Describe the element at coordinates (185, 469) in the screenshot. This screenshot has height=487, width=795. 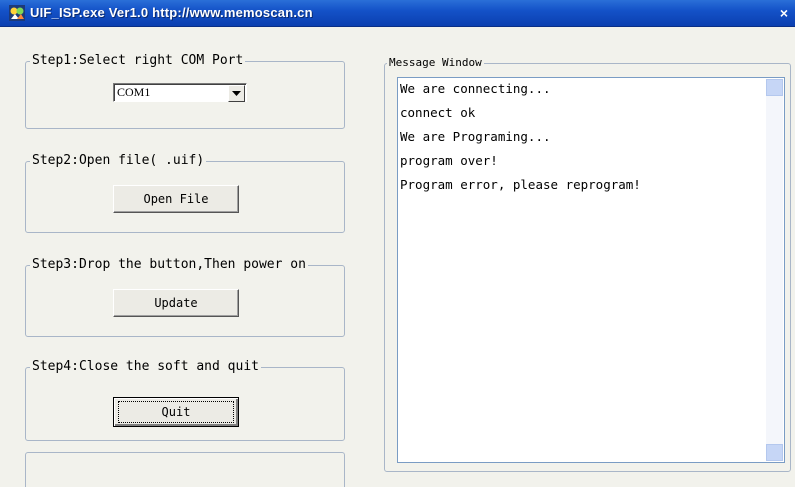
I see `status-group` at that location.